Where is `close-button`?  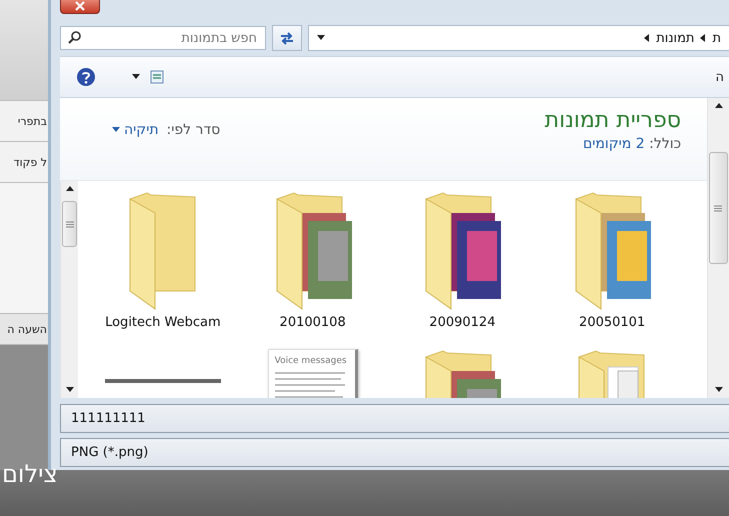
close-button is located at coordinates (80, 7).